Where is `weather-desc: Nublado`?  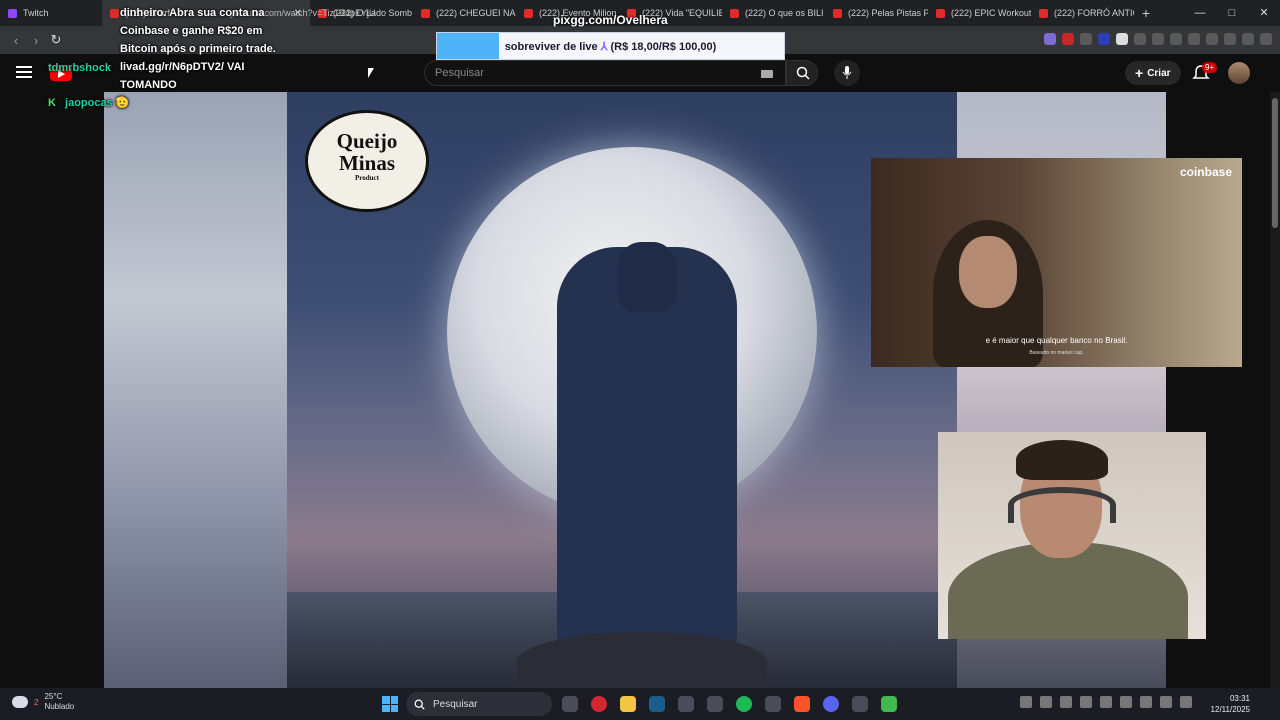 weather-desc: Nublado is located at coordinates (59, 706).